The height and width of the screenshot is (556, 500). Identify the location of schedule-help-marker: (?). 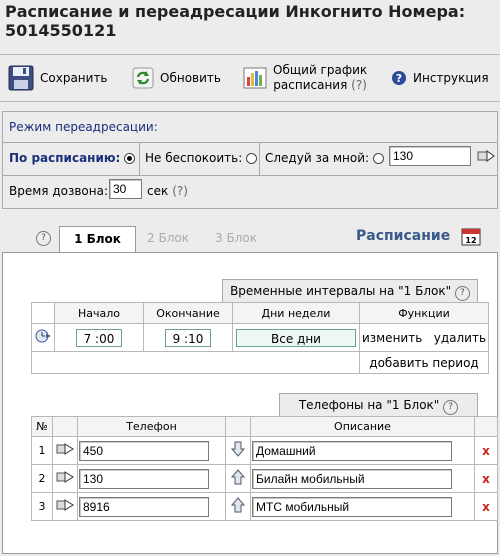
(359, 85).